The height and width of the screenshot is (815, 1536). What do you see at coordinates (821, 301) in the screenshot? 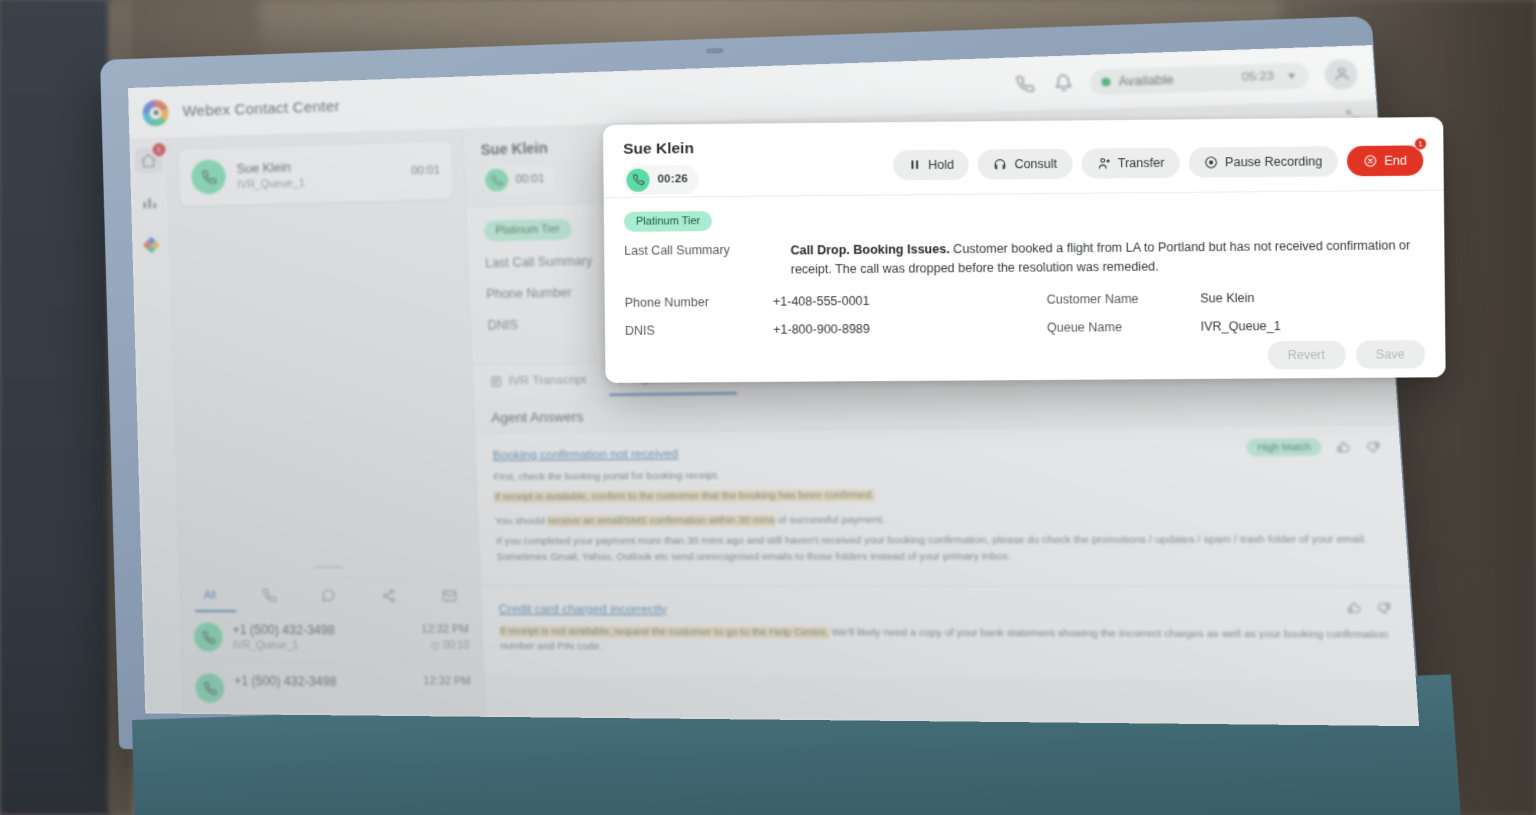
I see `phone-number-value: +1-408-555-0001` at bounding box center [821, 301].